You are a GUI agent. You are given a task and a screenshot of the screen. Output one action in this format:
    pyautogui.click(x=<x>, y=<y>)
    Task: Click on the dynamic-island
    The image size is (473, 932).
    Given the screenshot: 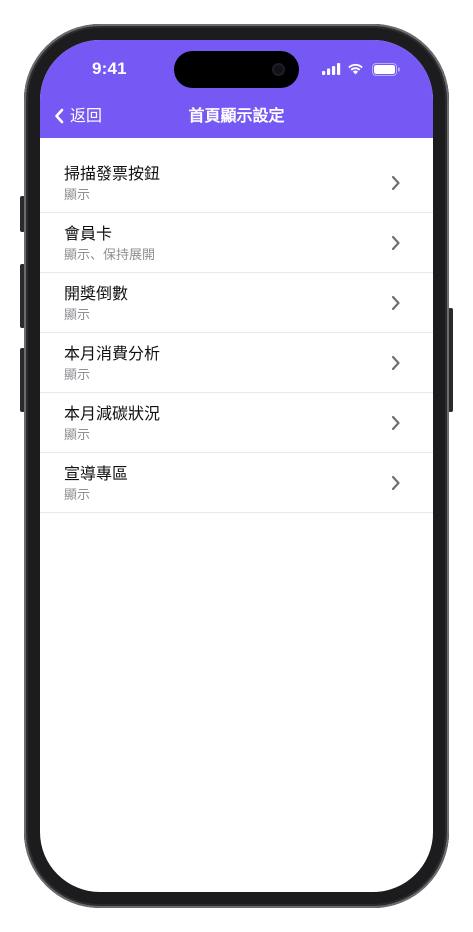 What is the action you would take?
    pyautogui.click(x=236, y=69)
    